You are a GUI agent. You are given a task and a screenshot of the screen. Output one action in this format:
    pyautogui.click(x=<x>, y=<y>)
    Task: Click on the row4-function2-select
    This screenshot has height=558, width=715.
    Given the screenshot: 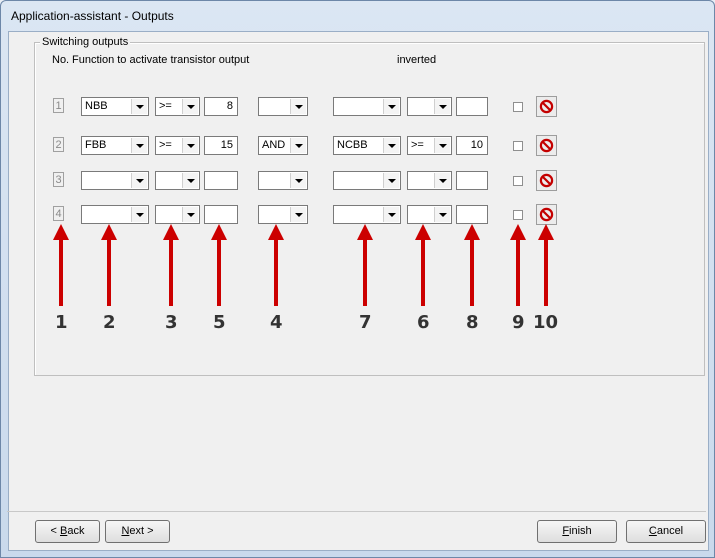 What is the action you would take?
    pyautogui.click(x=367, y=214)
    